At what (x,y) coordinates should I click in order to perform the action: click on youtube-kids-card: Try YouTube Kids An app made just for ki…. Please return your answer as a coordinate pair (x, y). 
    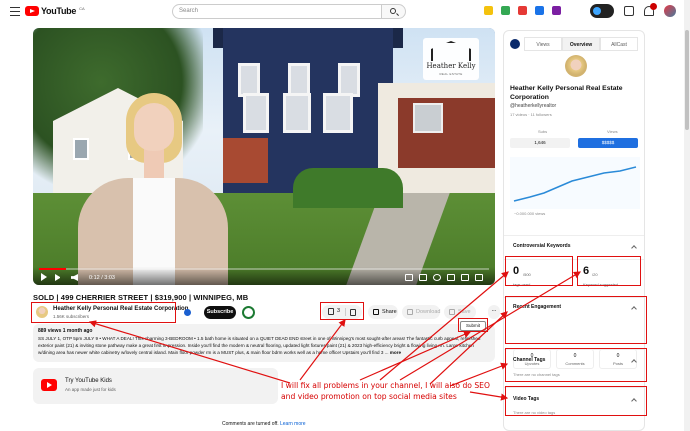
    Looking at the image, I should click on (155, 386).